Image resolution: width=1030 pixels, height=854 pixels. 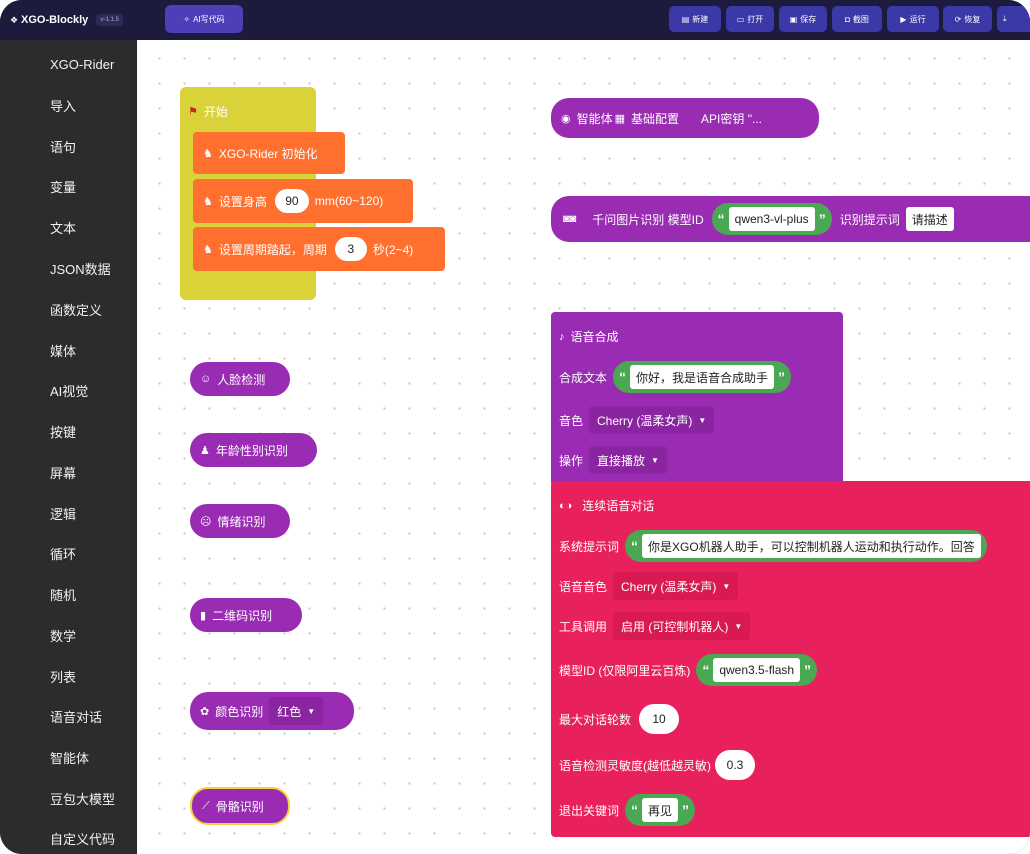 I want to click on sidebar-item-variables: 变量, so click(x=68, y=186).